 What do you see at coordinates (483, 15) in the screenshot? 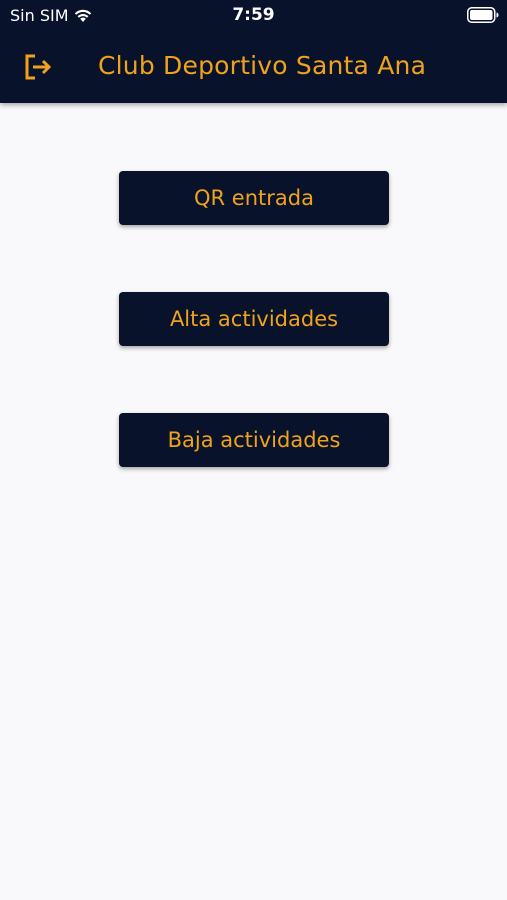
I see `battery-icon` at bounding box center [483, 15].